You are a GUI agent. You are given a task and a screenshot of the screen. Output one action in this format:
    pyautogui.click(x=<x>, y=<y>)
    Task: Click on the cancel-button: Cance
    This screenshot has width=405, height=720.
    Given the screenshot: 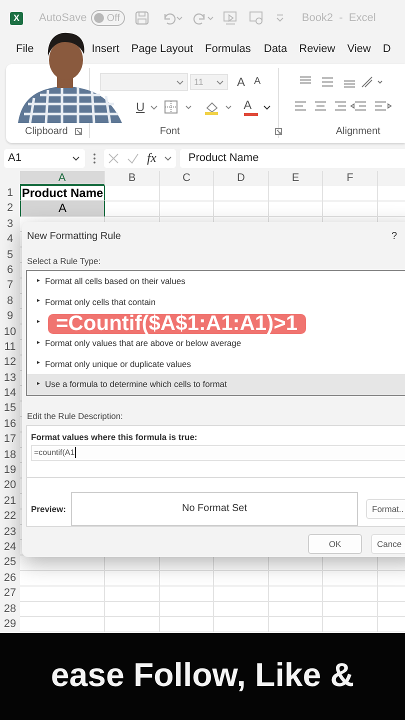 What is the action you would take?
    pyautogui.click(x=388, y=544)
    